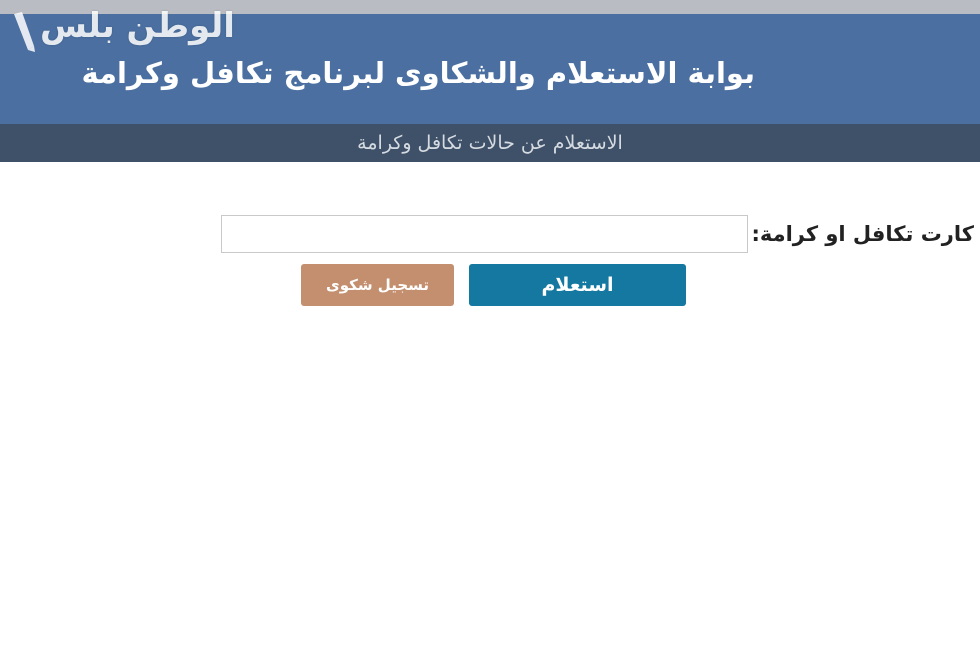 The width and height of the screenshot is (980, 654). What do you see at coordinates (577, 285) in the screenshot?
I see `inquire-button: استعلام` at bounding box center [577, 285].